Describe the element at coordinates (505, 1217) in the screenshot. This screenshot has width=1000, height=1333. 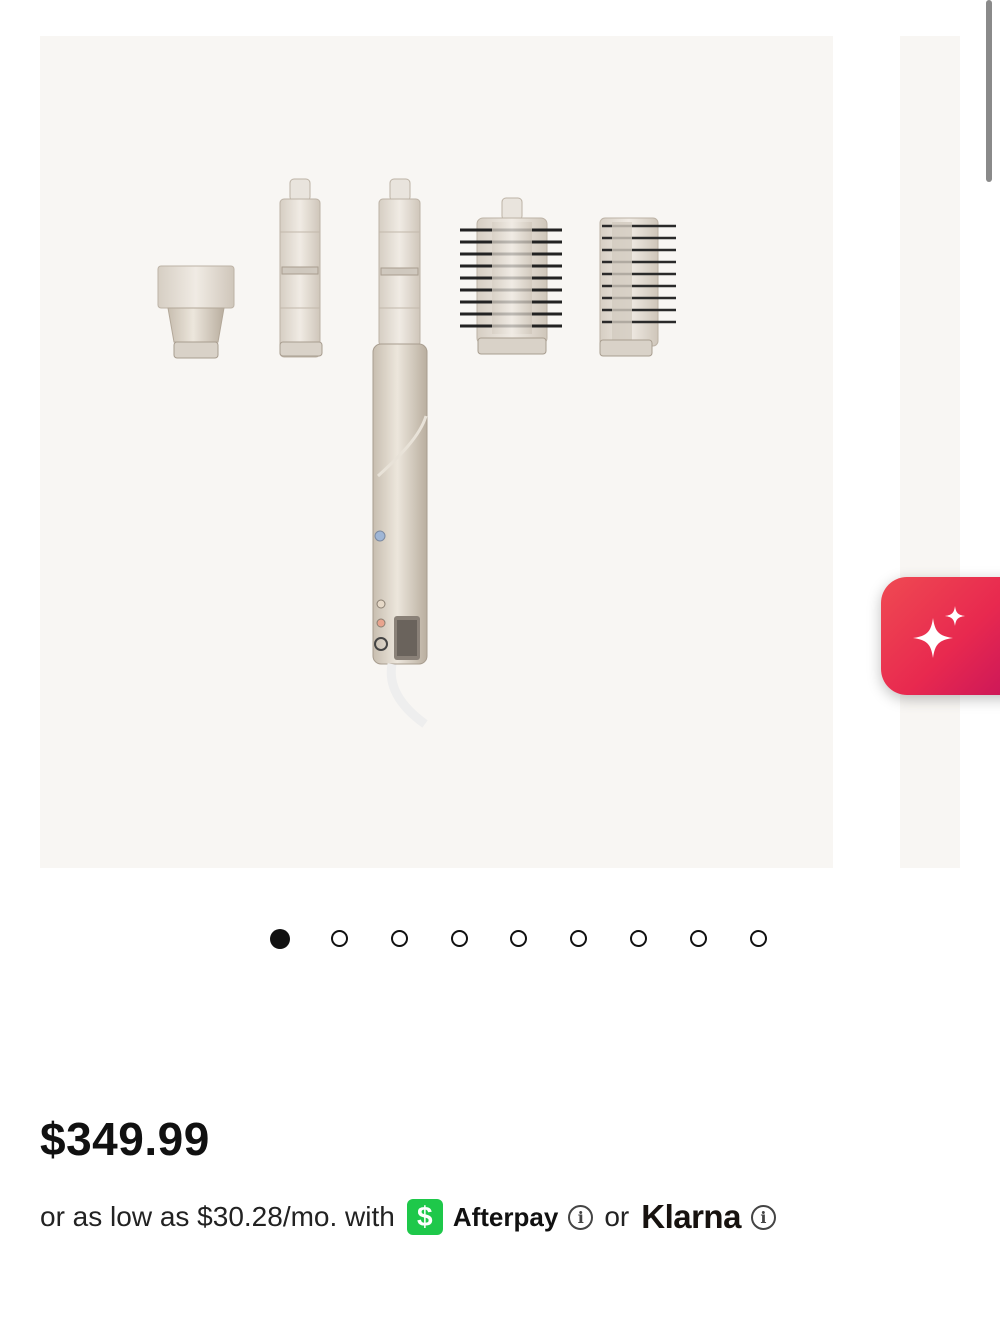
I see `afterpay-label: Afterpay` at that location.